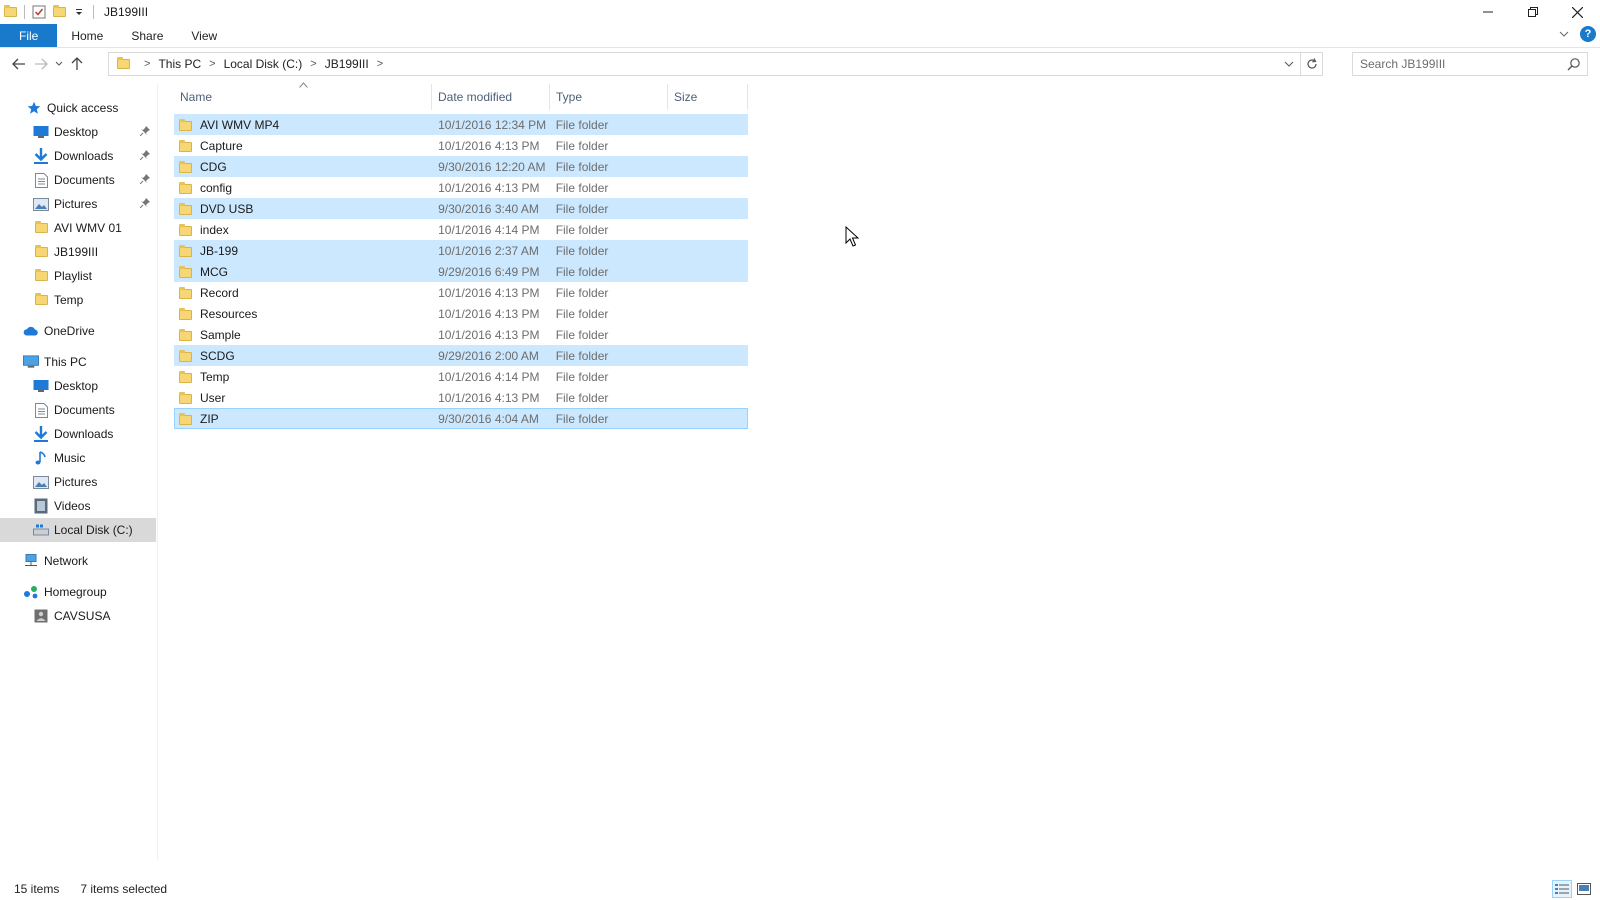 Image resolution: width=1600 pixels, height=900 pixels. What do you see at coordinates (1588, 34) in the screenshot?
I see `help-icon: ?` at bounding box center [1588, 34].